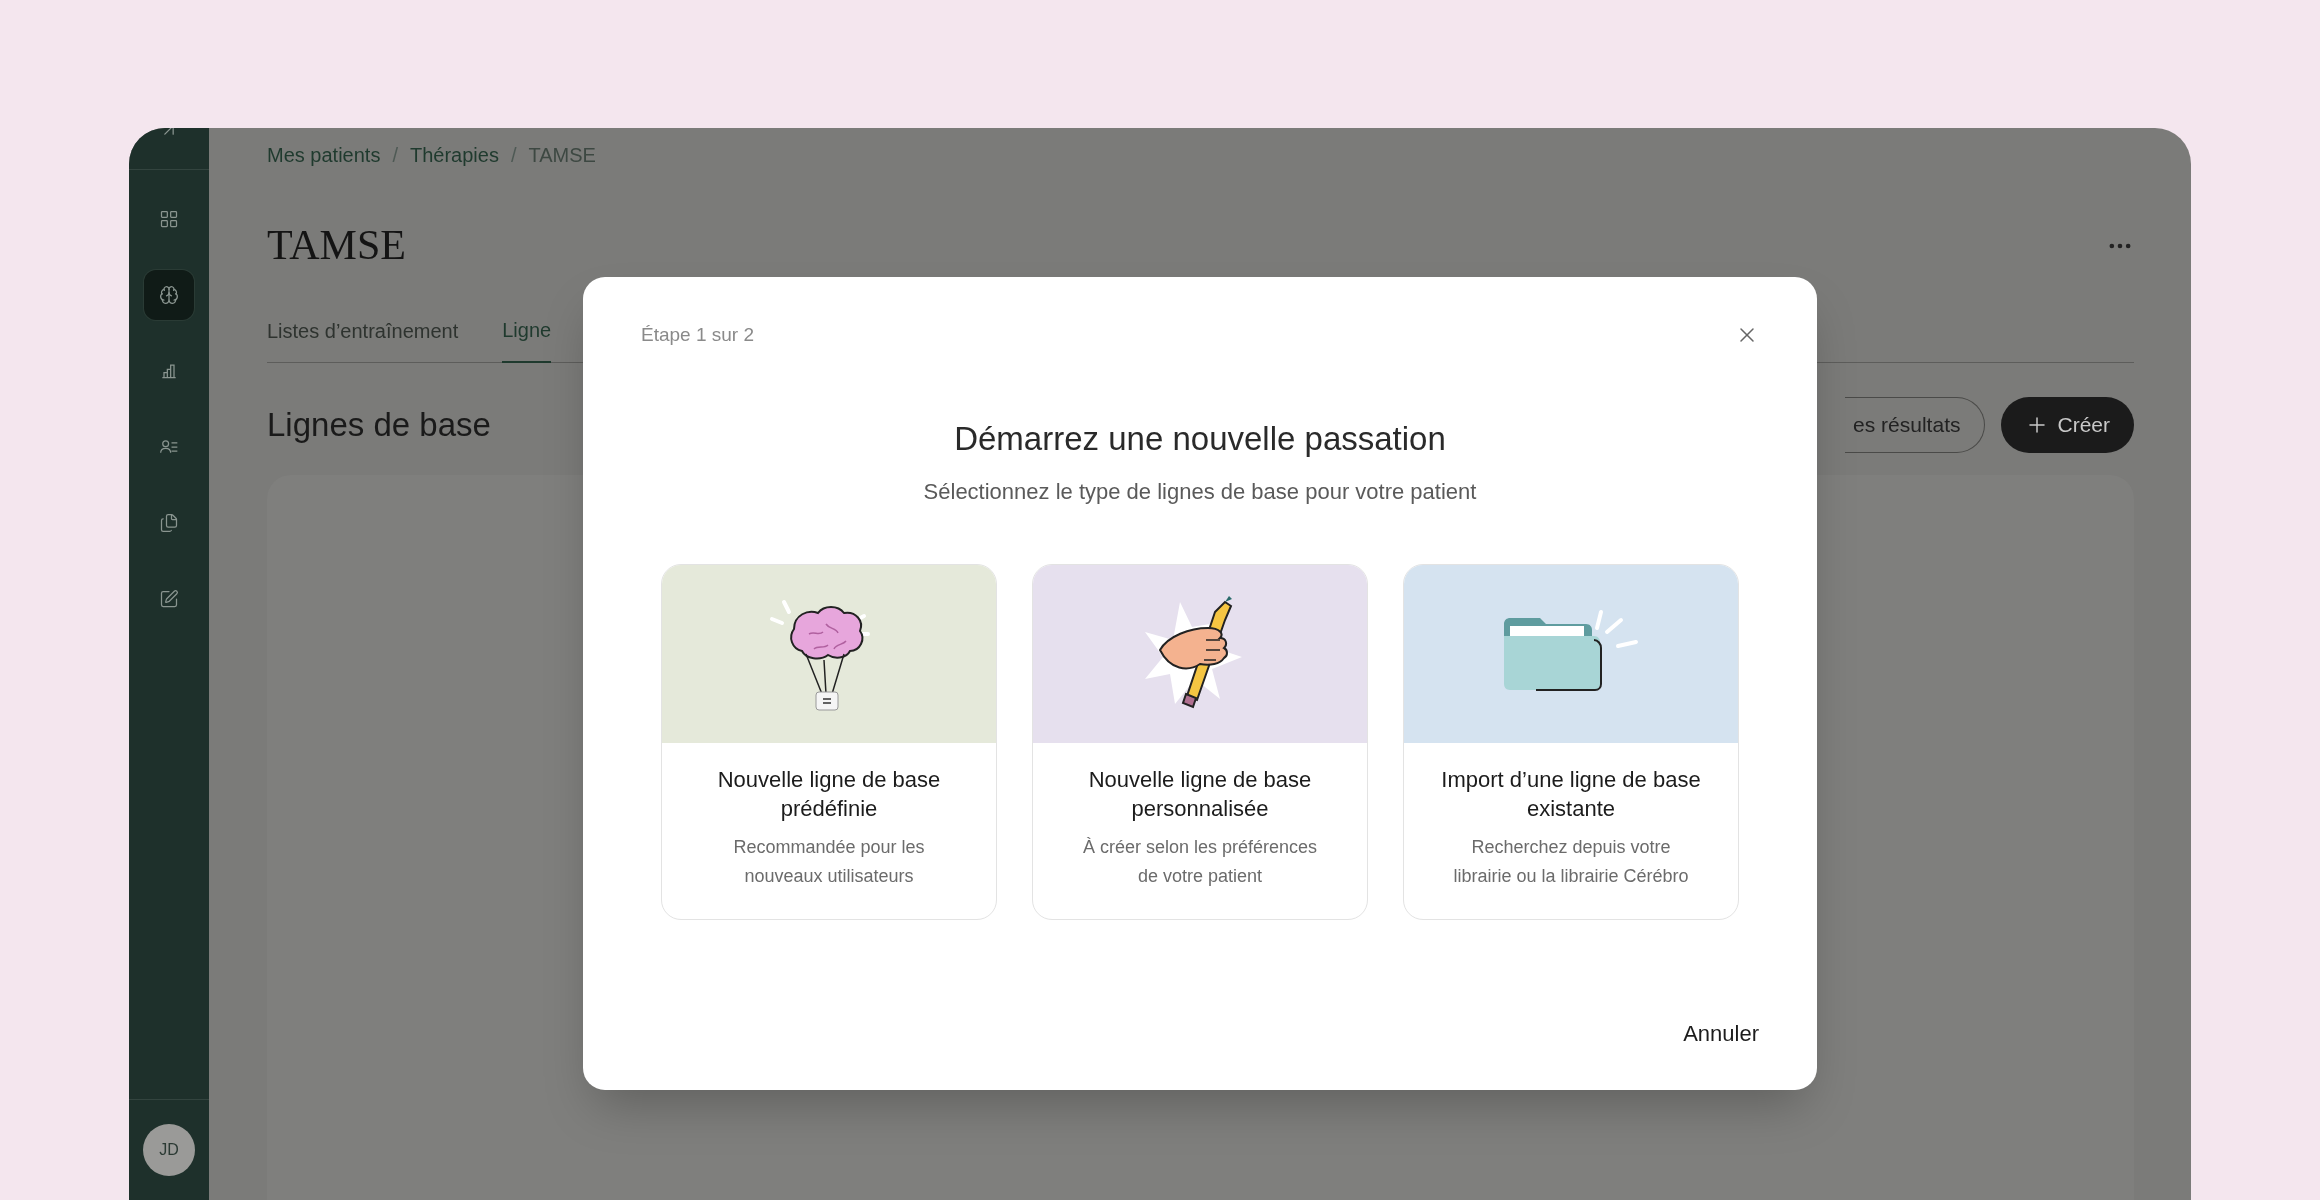 This screenshot has width=2320, height=1200. Describe the element at coordinates (1571, 742) in the screenshot. I see `option-card: Import d’une ligne de base existante Recherchez depuis votre librairie ou la librairie Cérébro` at that location.